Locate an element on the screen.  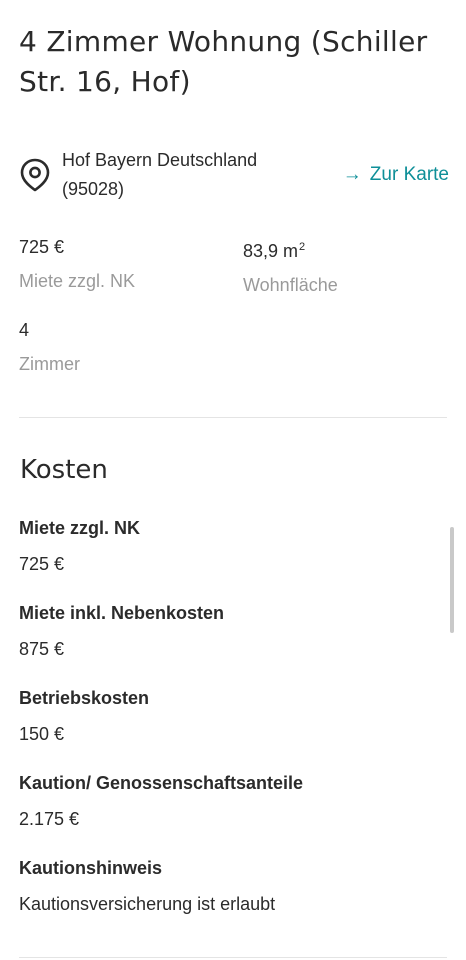
fact-area-number: 83,9 m is located at coordinates (271, 251).